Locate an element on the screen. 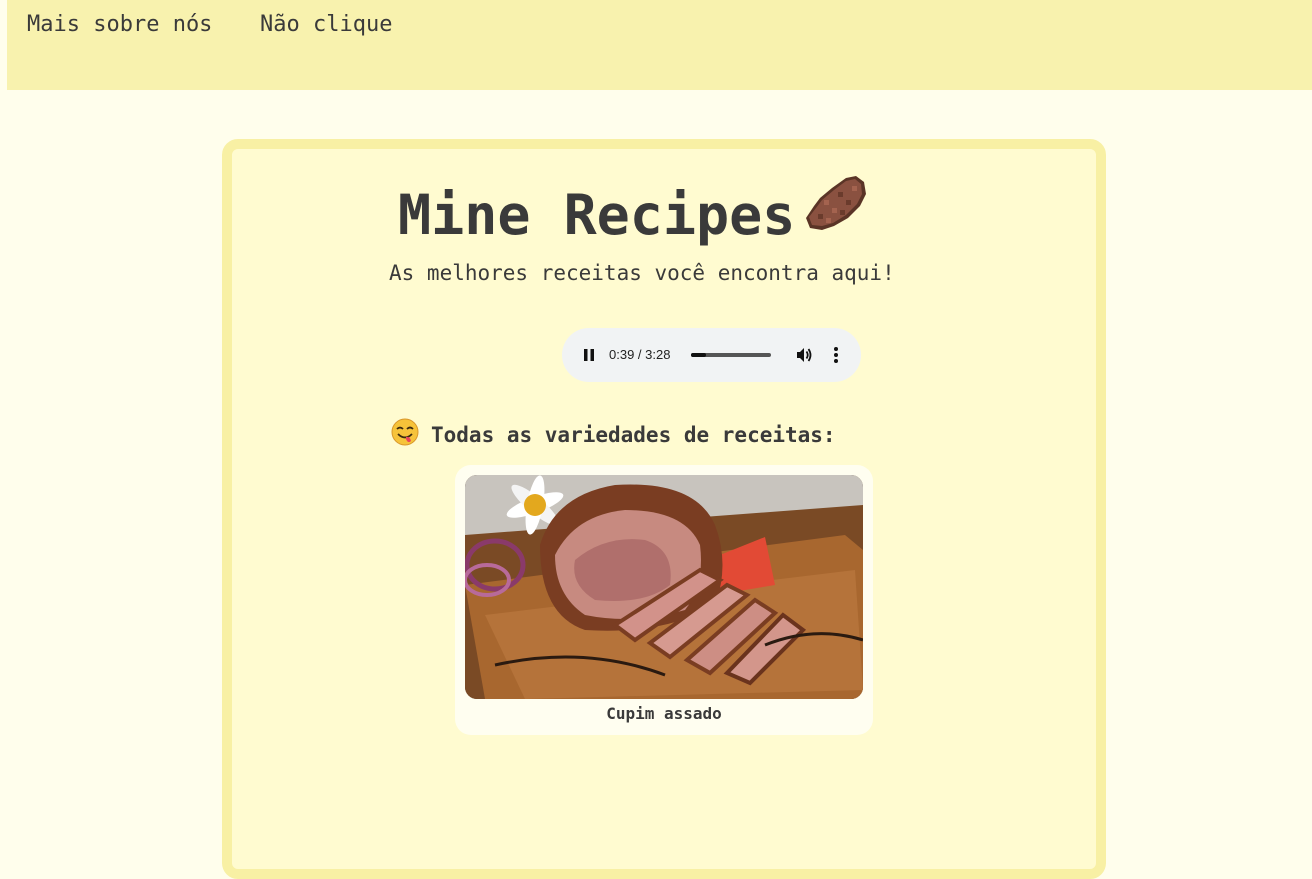 The width and height of the screenshot is (1312, 879). audio-time-display: 0:39 / 3:28 is located at coordinates (640, 354).